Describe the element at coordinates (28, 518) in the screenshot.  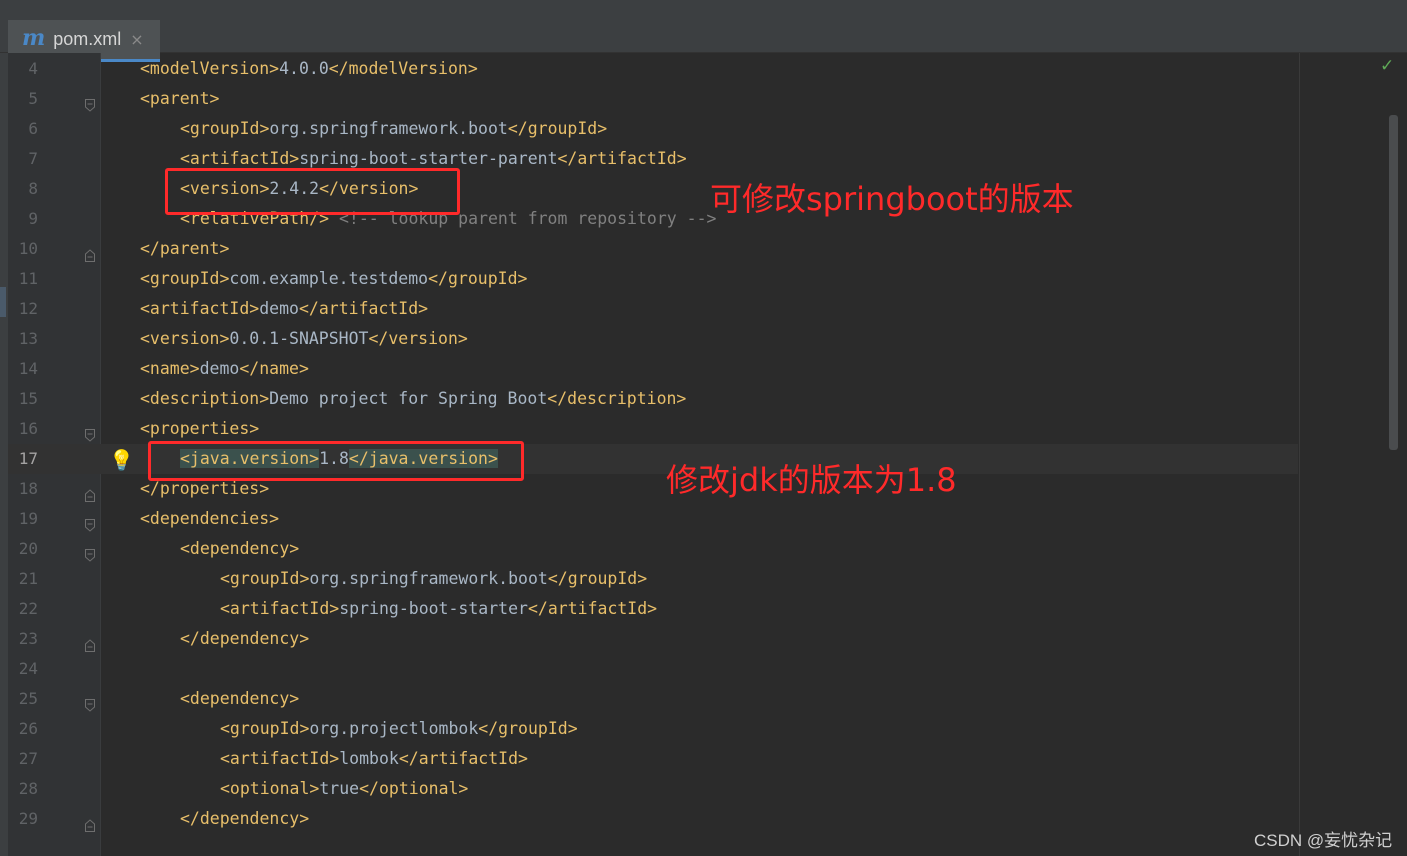
I see `line-number: 19` at that location.